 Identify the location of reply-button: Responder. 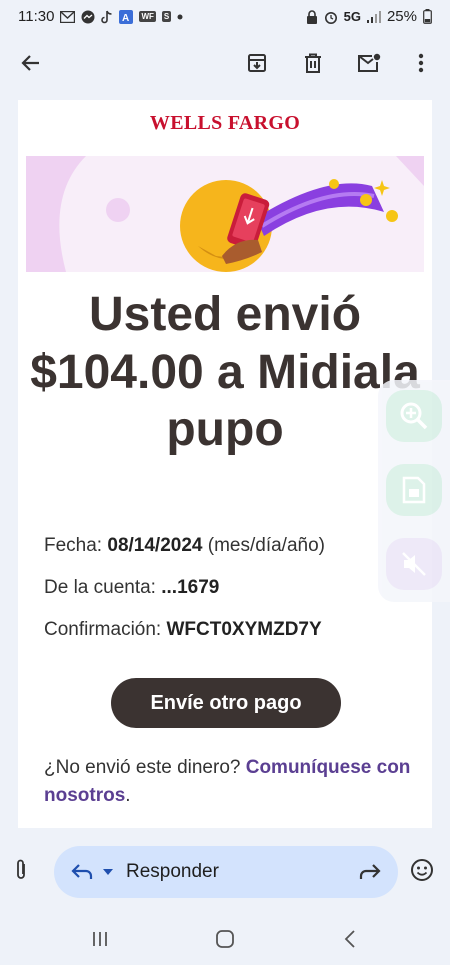
(226, 872).